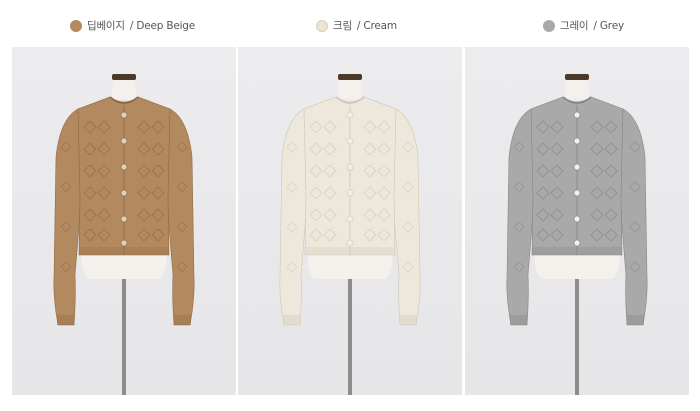  What do you see at coordinates (106, 26) in the screenshot?
I see `color-label-ko: 딥베이지` at bounding box center [106, 26].